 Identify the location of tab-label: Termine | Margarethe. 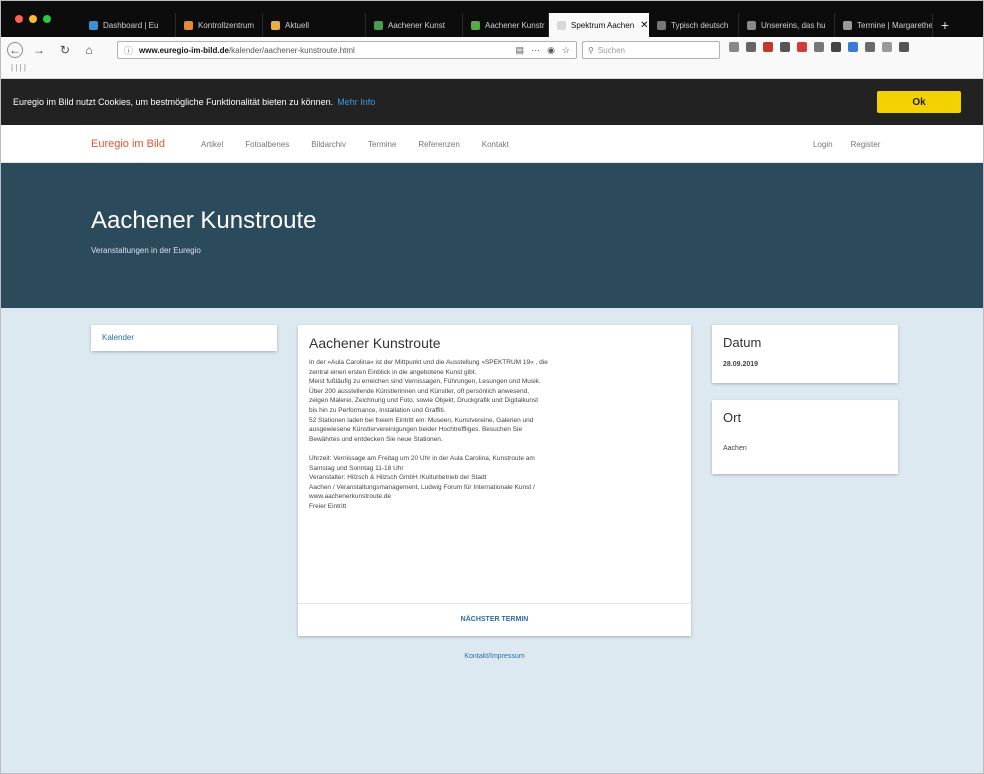
(895, 25).